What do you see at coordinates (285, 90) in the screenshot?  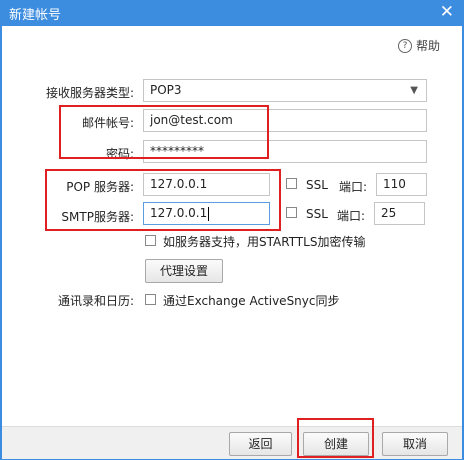 I see `receive-type-select: POP3 ▼` at bounding box center [285, 90].